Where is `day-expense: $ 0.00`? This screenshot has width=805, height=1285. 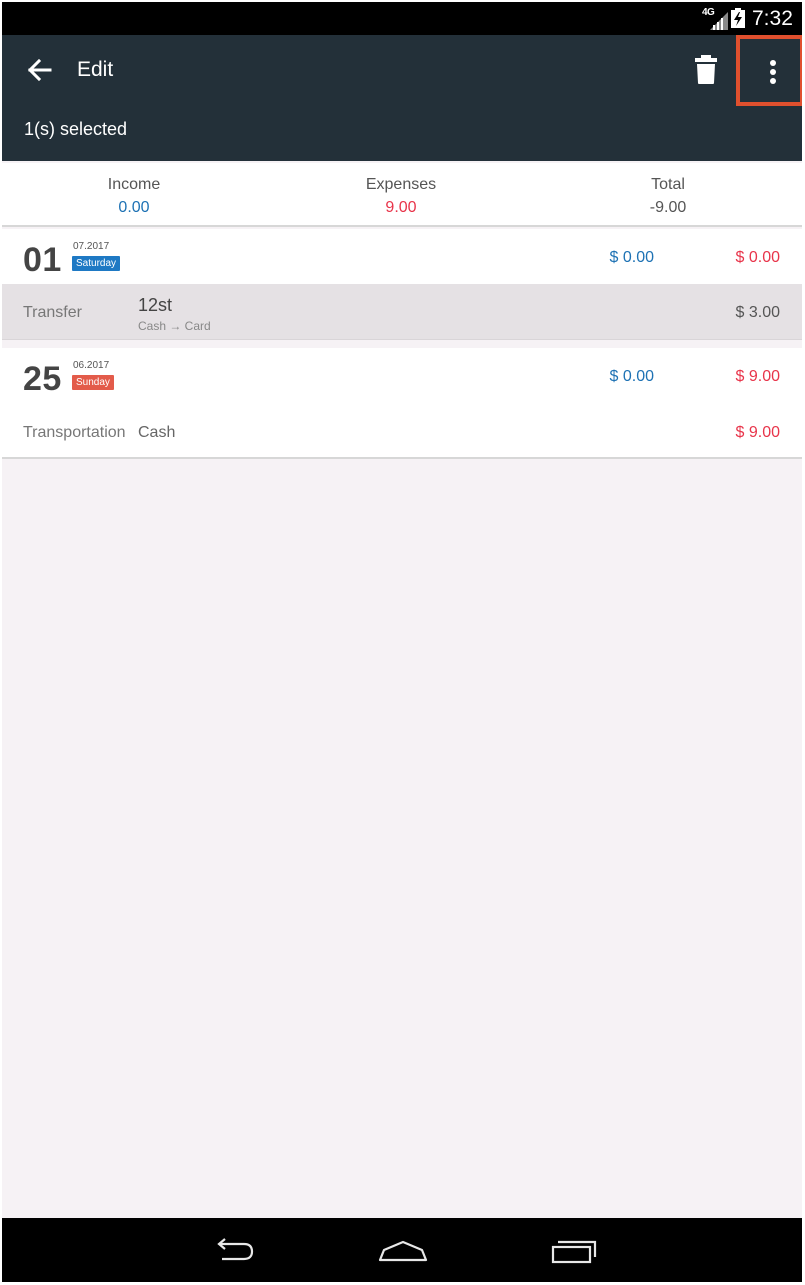
day-expense: $ 0.00 is located at coordinates (757, 257).